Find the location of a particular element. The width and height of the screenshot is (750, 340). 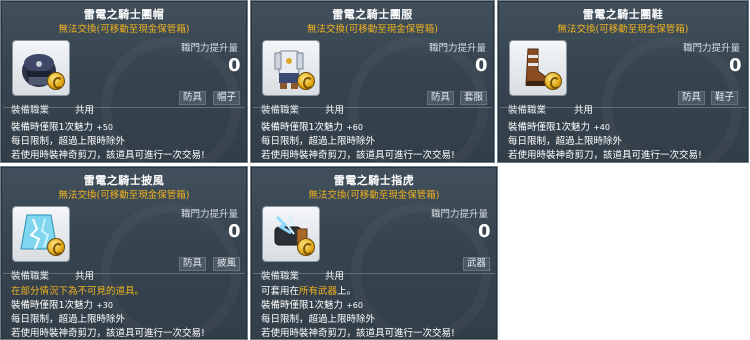

item-name: 雷電之騎士指虎 is located at coordinates (374, 180).